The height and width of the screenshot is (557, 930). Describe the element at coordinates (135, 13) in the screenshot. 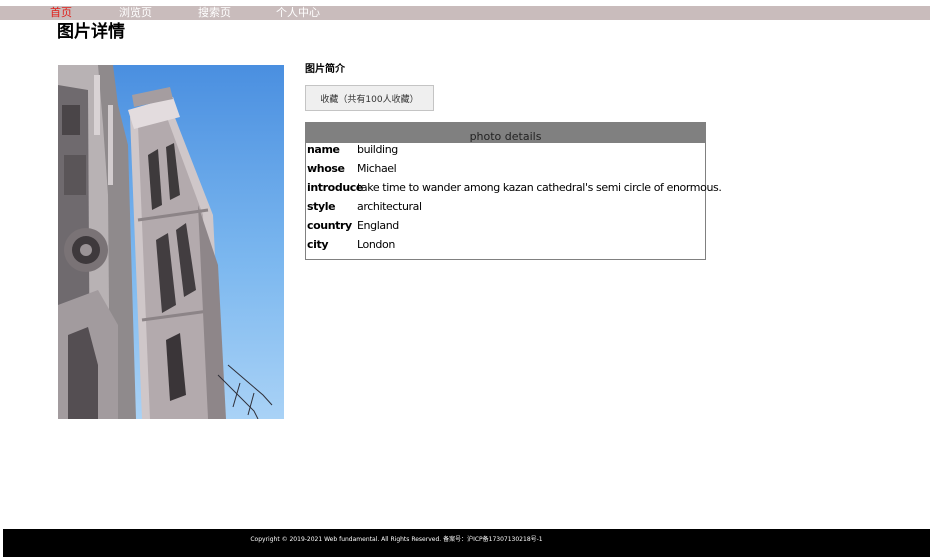

I see `nav-item-browse: 浏览页` at that location.